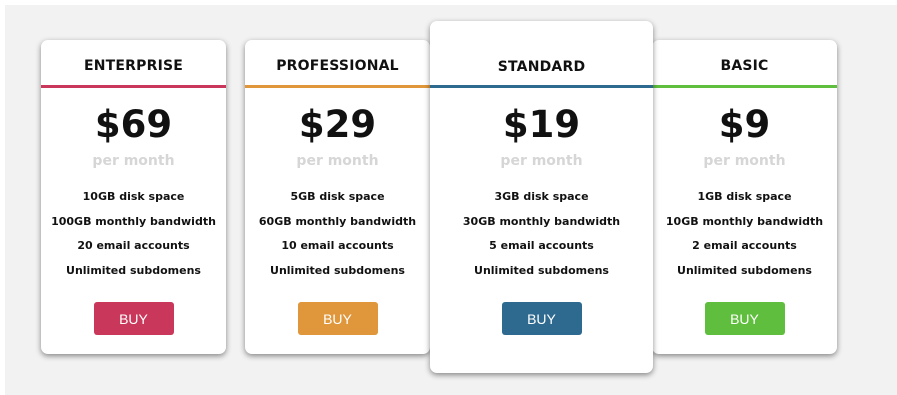  What do you see at coordinates (541, 318) in the screenshot?
I see `buy-button-standard: BUY` at bounding box center [541, 318].